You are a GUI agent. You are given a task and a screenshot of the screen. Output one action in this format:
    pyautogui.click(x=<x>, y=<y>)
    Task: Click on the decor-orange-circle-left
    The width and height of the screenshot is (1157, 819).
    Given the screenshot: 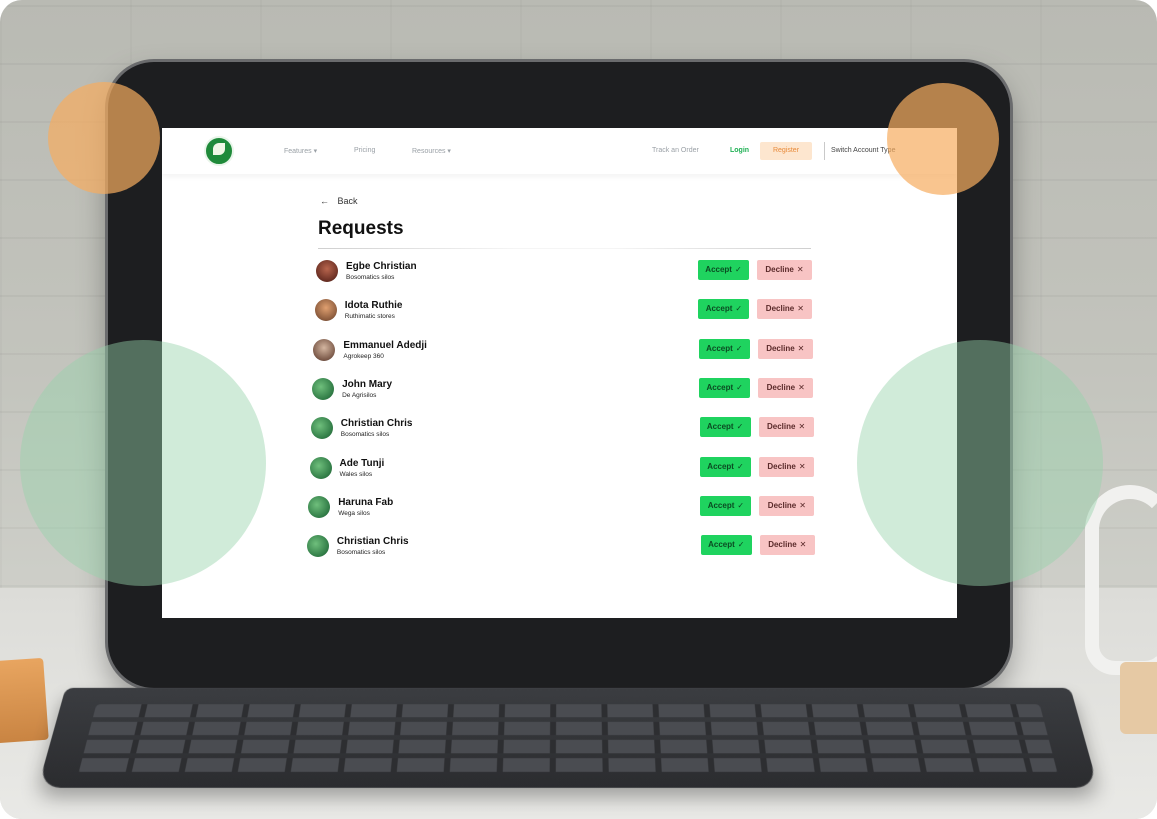 What is the action you would take?
    pyautogui.click(x=104, y=138)
    